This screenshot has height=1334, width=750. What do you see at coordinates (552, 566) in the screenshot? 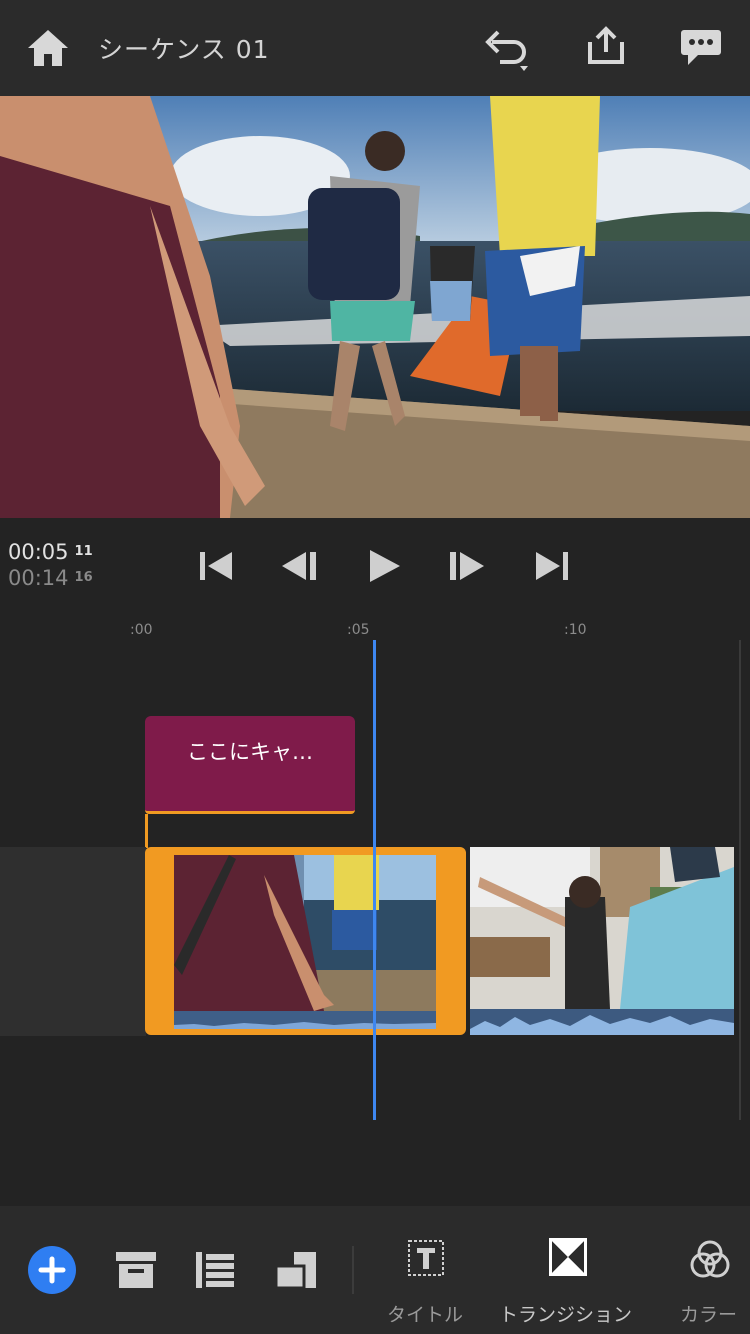
I see `skip-to-end-icon` at bounding box center [552, 566].